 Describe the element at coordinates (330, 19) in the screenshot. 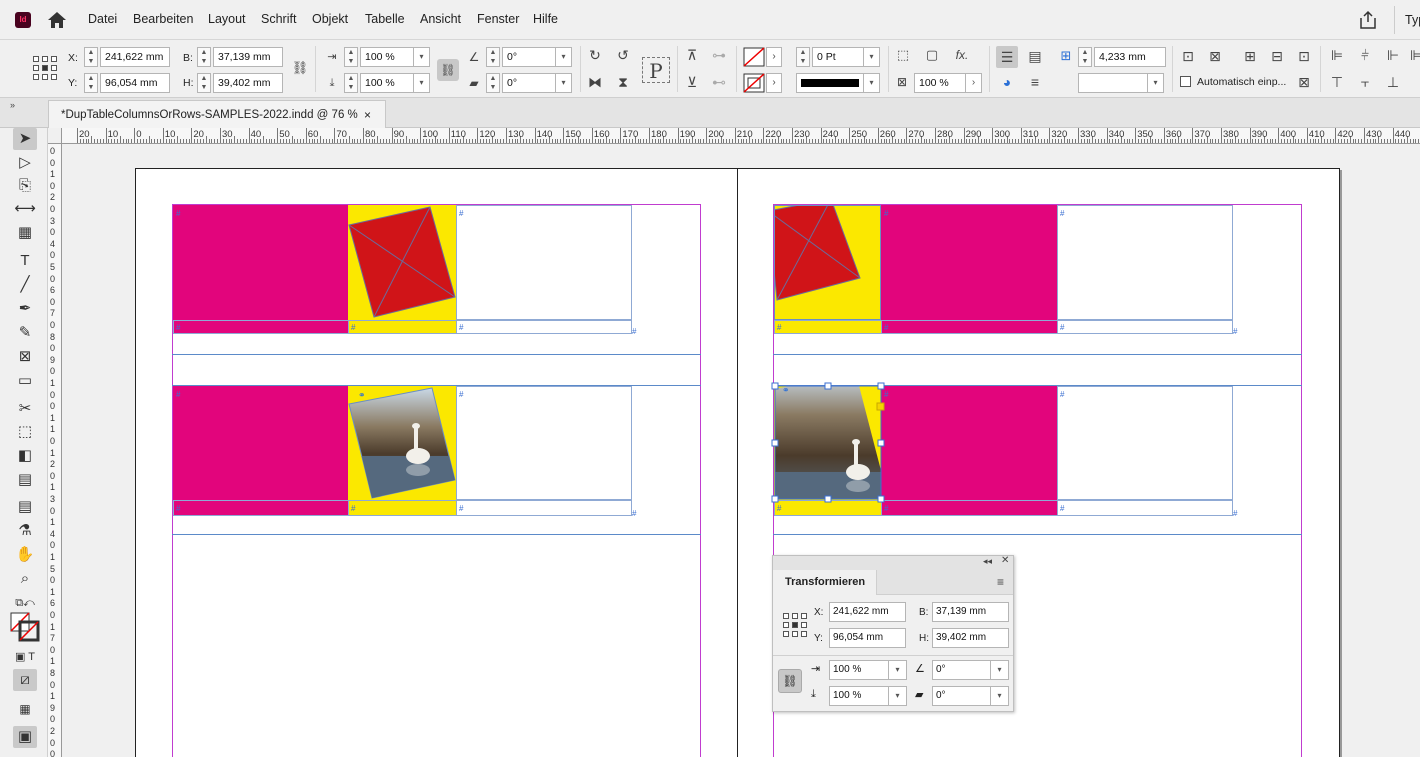

I see `menu-objekt: Objekt` at that location.